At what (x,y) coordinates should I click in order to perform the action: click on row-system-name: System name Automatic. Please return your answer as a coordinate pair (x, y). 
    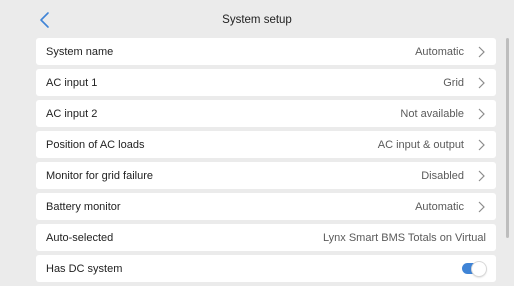
    Looking at the image, I should click on (266, 51).